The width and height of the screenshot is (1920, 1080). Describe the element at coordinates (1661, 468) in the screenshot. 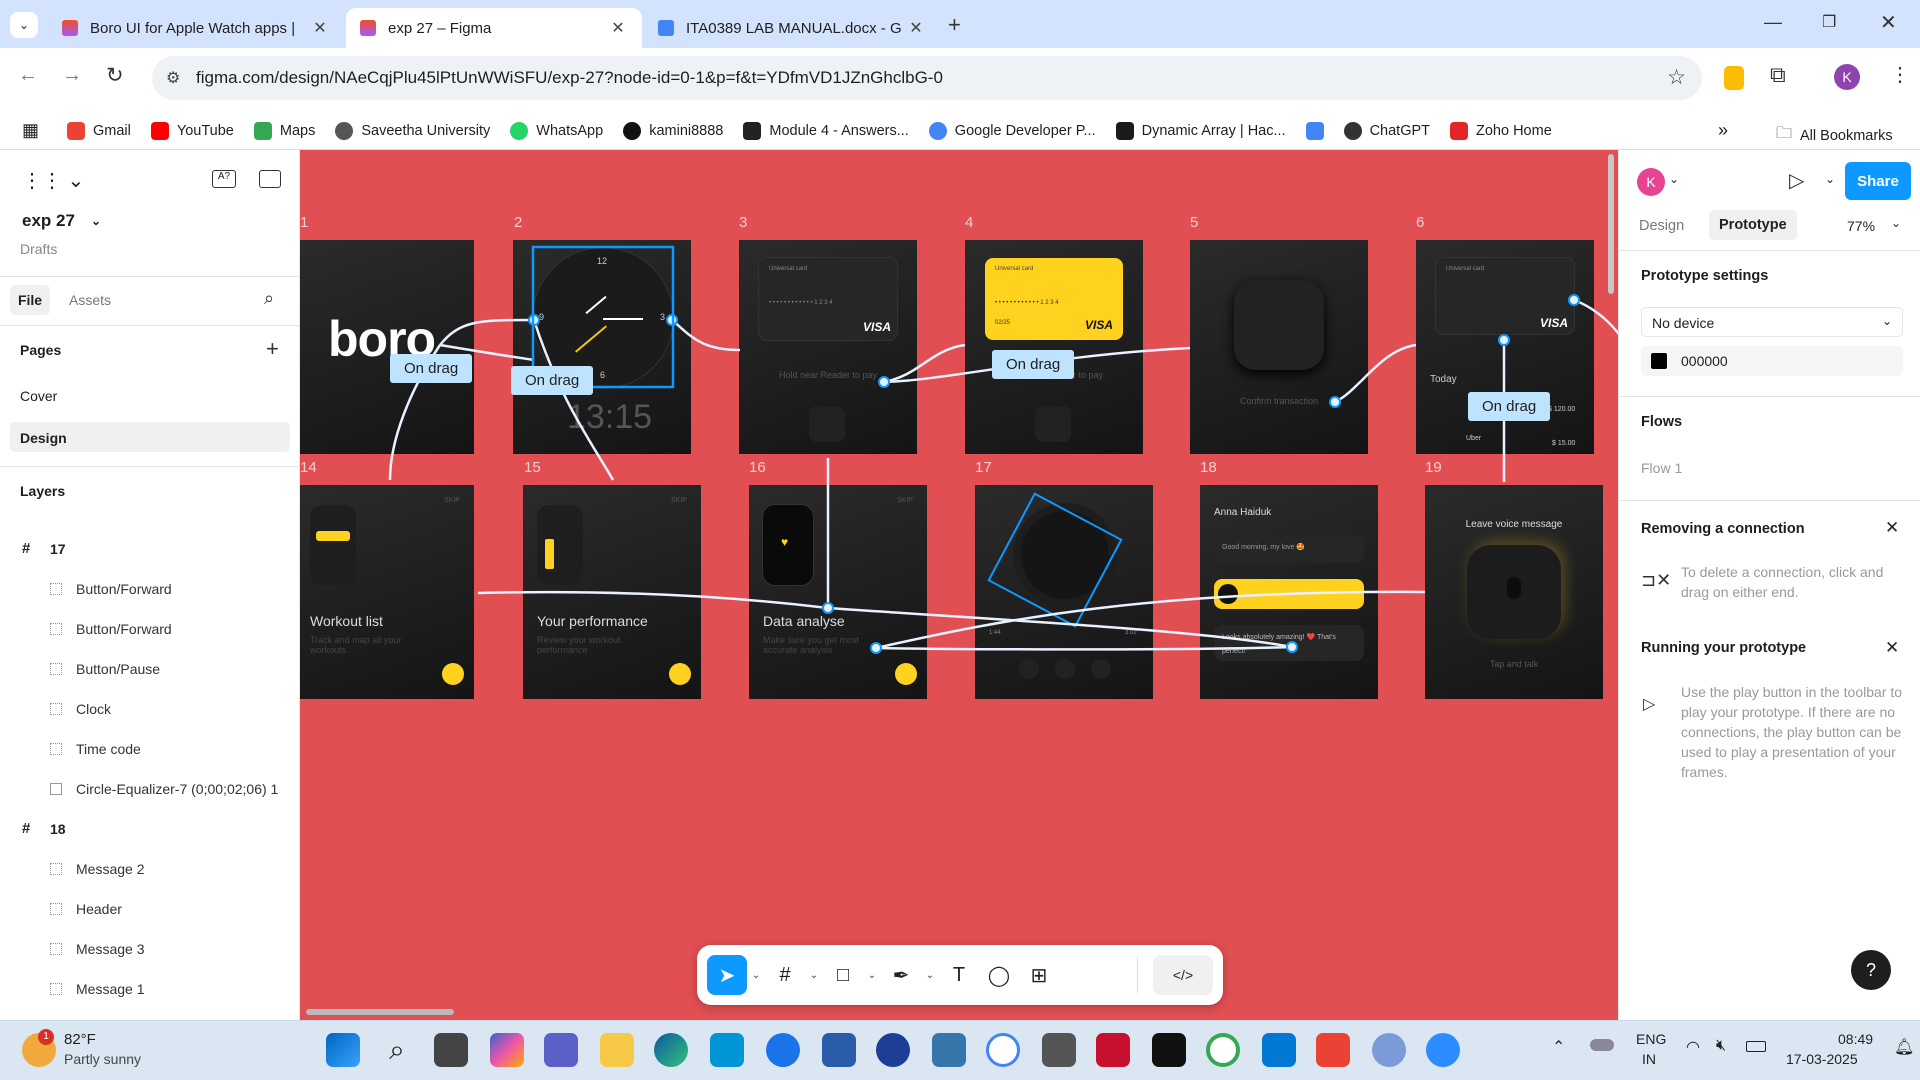

I see `flow-item: Flow 1` at that location.